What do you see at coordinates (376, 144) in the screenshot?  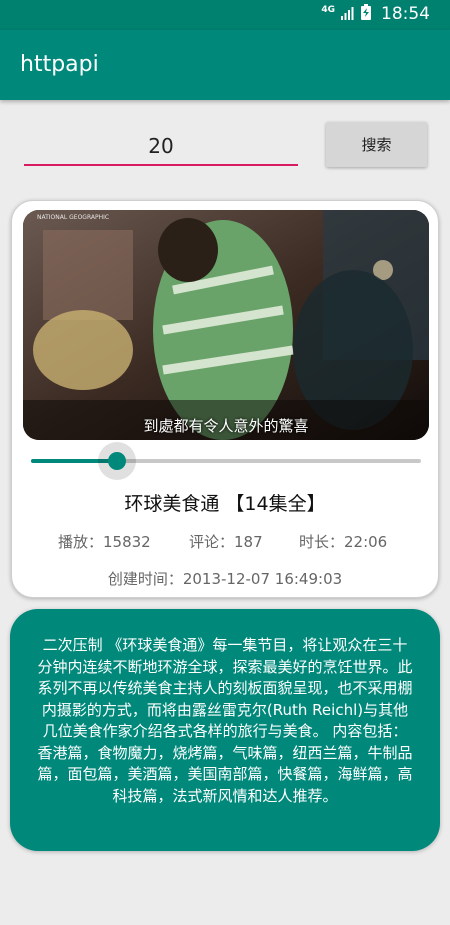 I see `search-button: 搜索` at bounding box center [376, 144].